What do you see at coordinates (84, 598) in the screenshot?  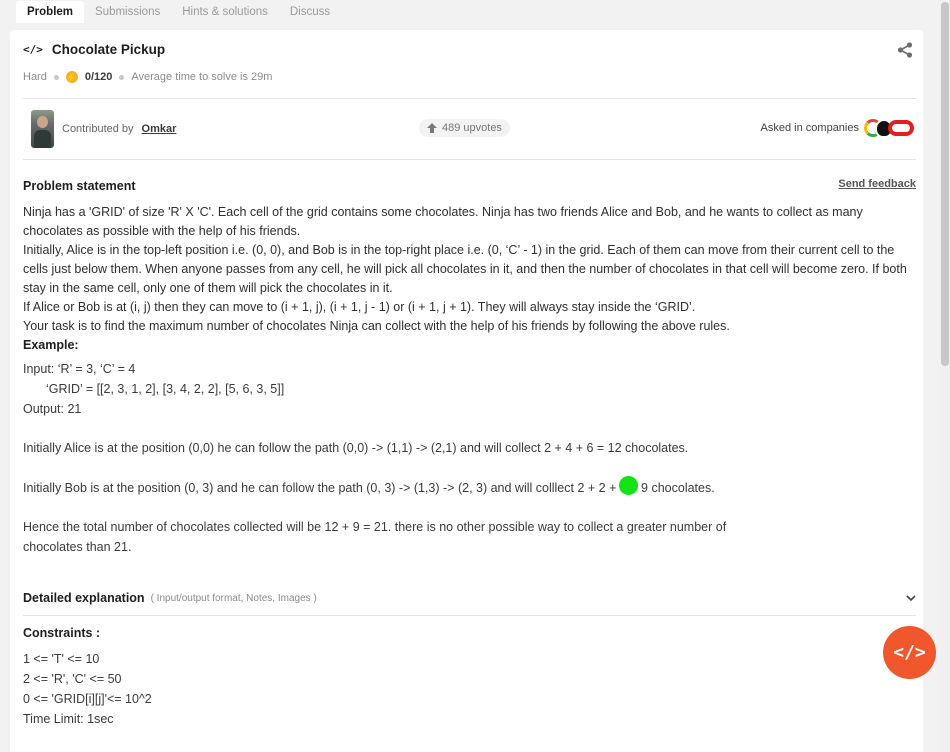 I see `detailed-explanation-title: Detailed explanation` at bounding box center [84, 598].